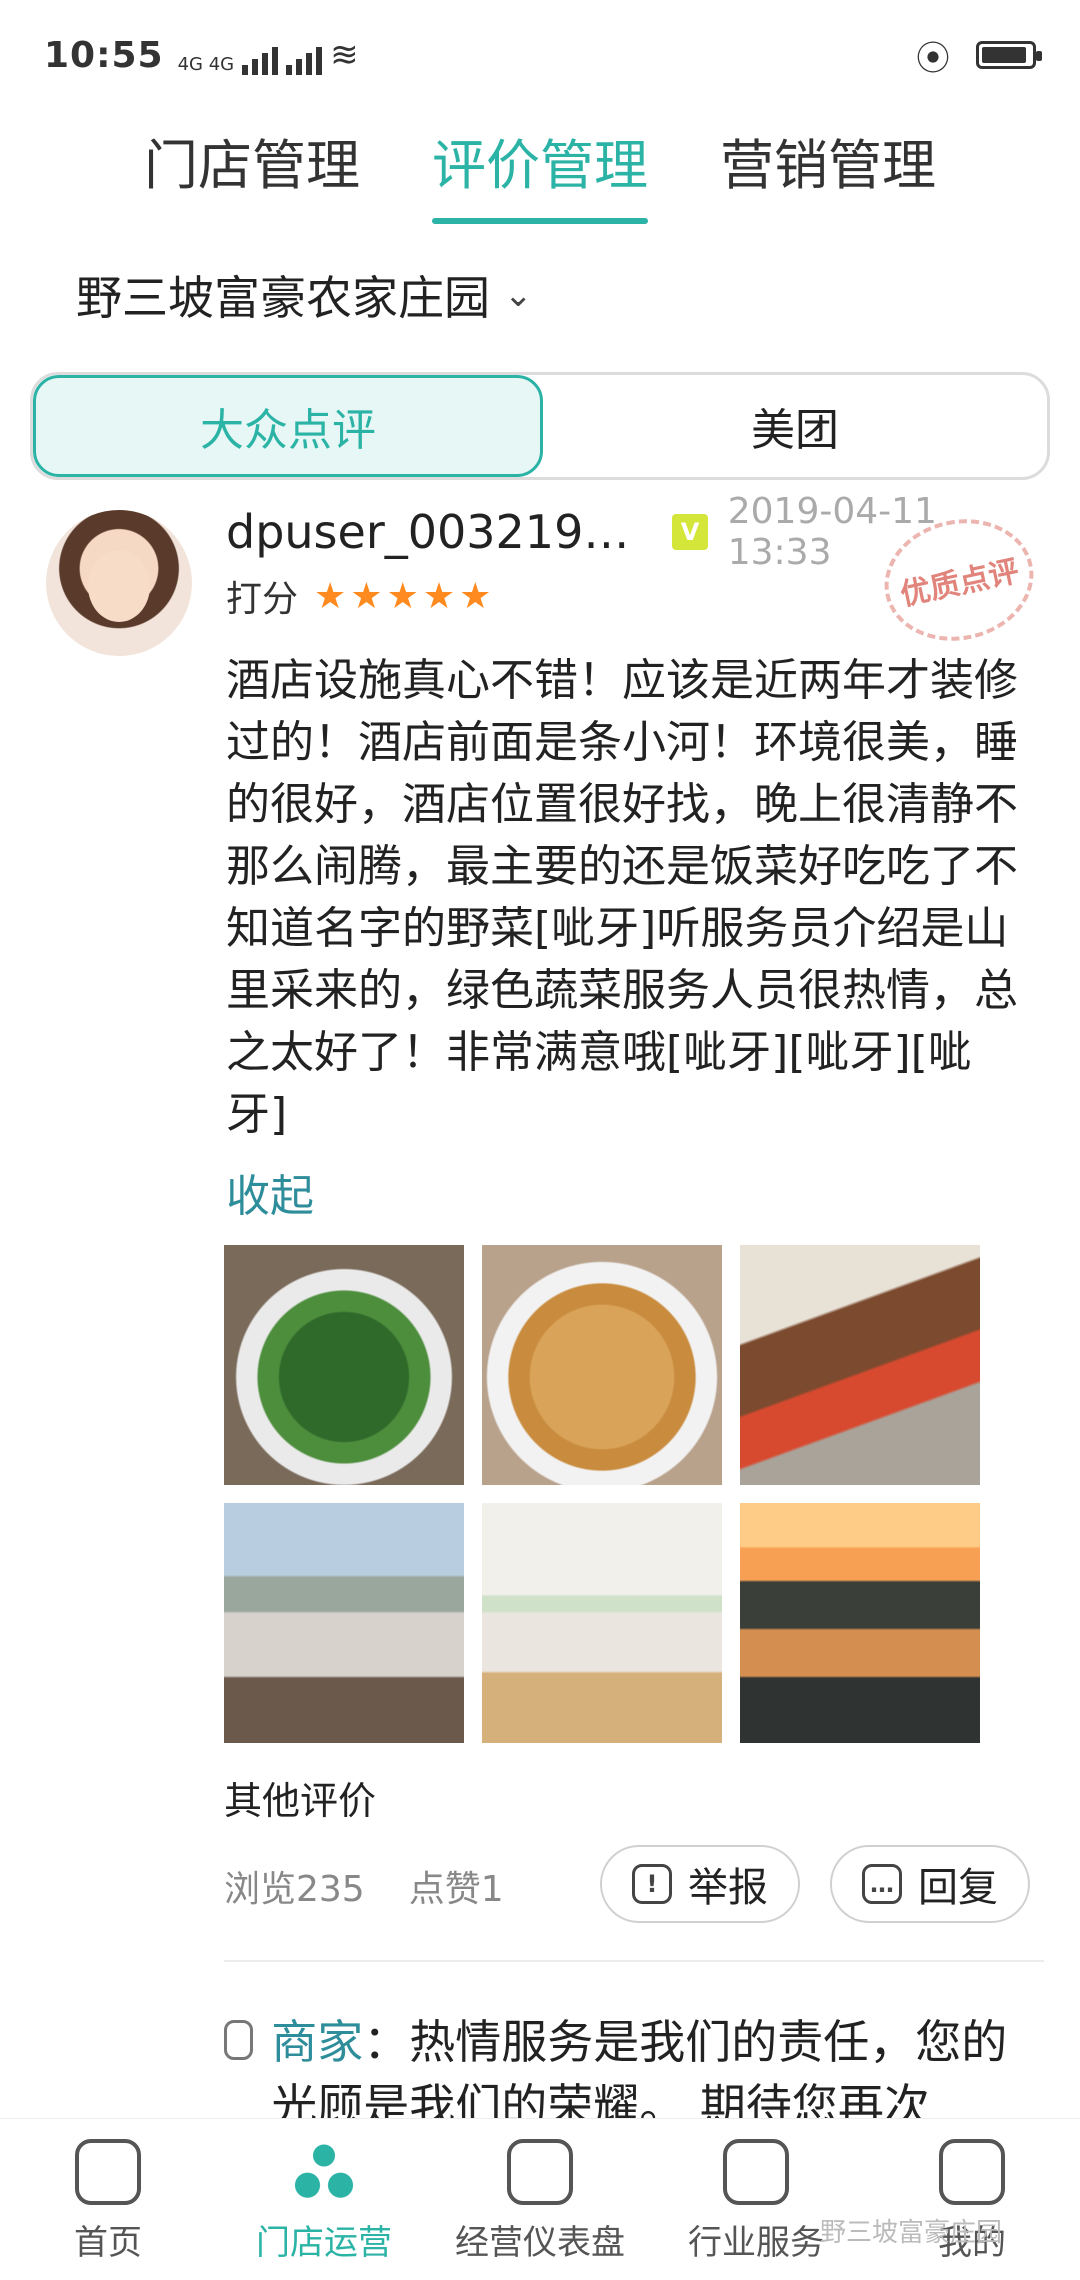 This screenshot has height=2280, width=1080. Describe the element at coordinates (540, 2172) in the screenshot. I see `dashboard-icon` at that location.